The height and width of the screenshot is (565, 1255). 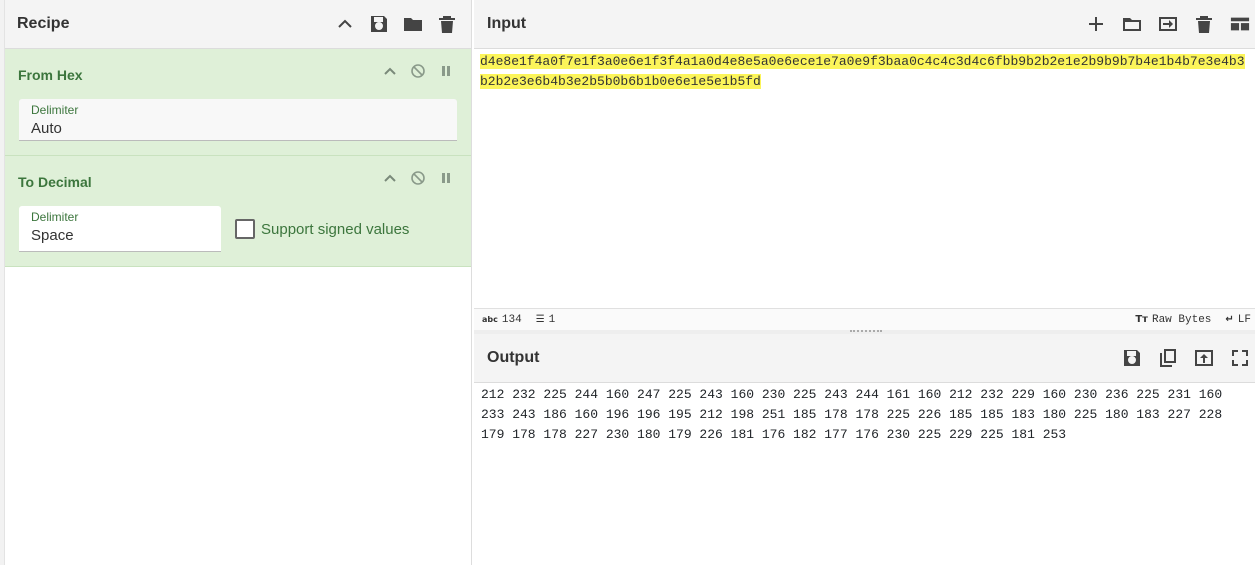 I want to click on folder-open-icon, so click(x=1132, y=24).